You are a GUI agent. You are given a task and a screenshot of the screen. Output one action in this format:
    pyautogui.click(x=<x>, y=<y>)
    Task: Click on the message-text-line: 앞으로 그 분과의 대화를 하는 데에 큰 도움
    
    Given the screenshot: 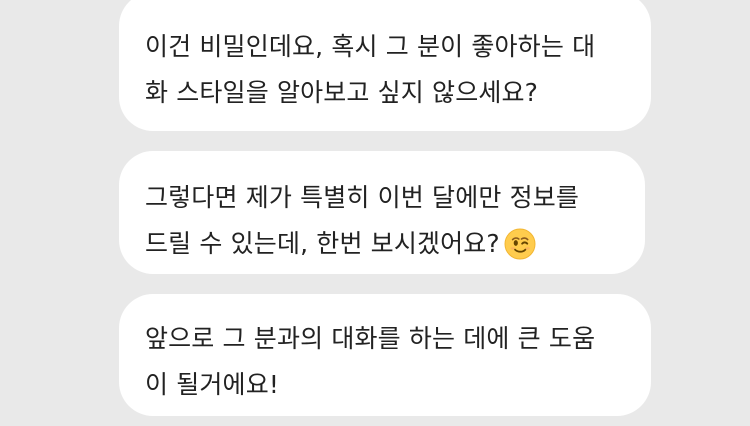 What is the action you would take?
    pyautogui.click(x=370, y=338)
    